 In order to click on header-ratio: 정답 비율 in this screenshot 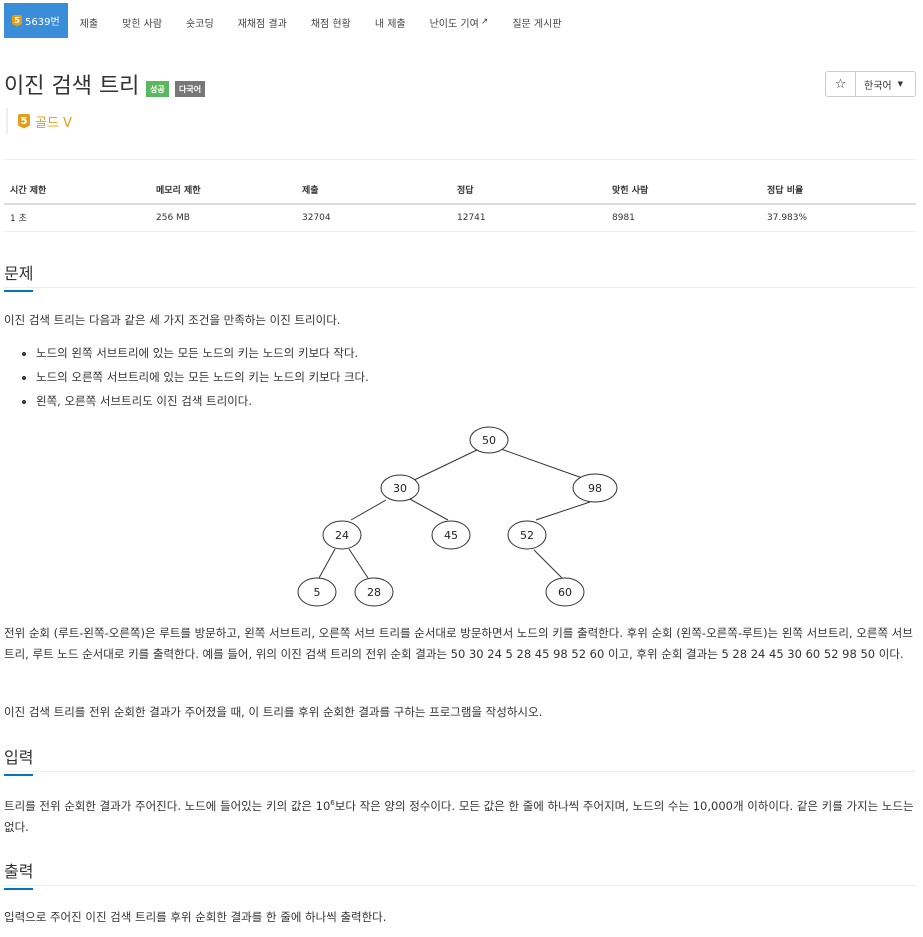, I will do `click(838, 190)`.